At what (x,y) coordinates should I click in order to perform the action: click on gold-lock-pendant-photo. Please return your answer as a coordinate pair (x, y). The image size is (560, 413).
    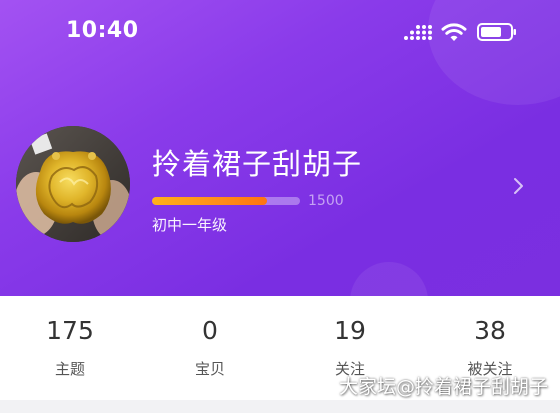
    Looking at the image, I should click on (73, 184).